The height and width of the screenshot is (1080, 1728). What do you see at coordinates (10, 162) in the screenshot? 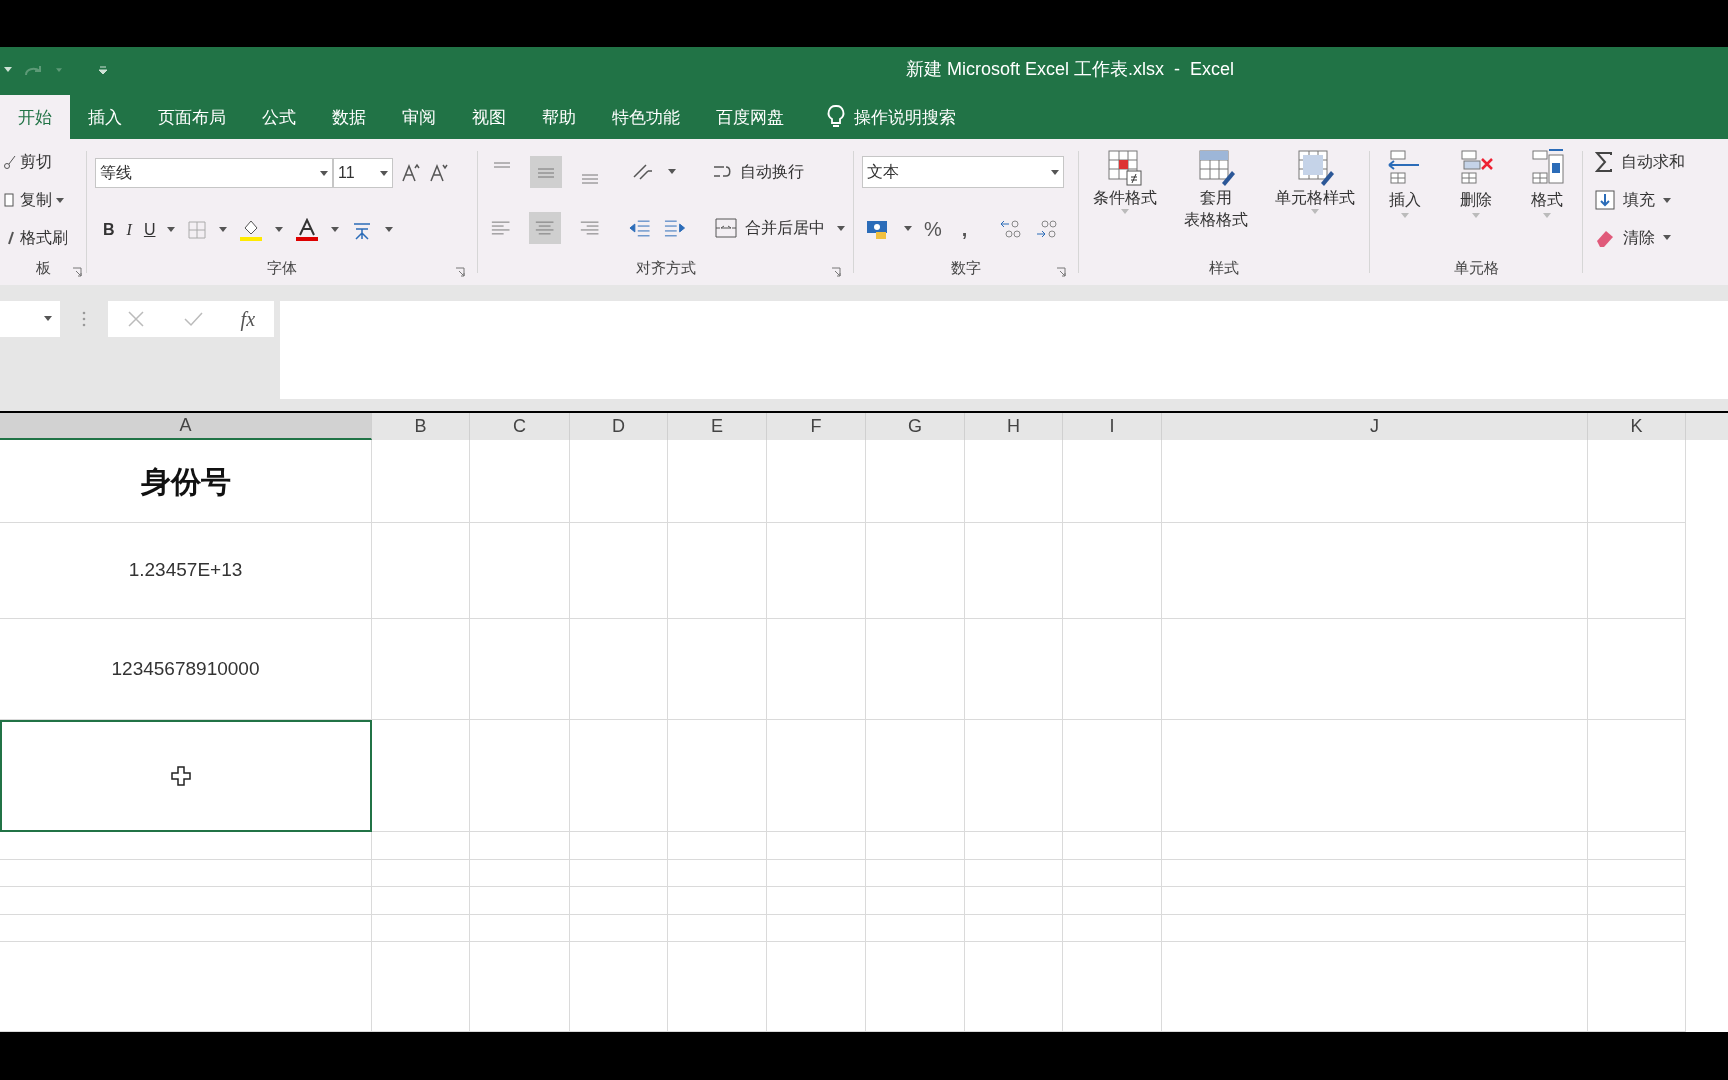
I see `scissors-icon` at bounding box center [10, 162].